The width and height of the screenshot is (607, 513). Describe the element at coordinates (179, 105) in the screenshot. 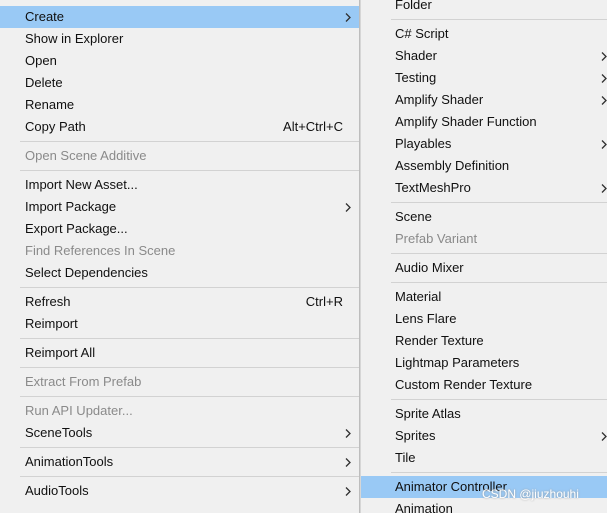

I see `menu-item-rename: Rename` at that location.